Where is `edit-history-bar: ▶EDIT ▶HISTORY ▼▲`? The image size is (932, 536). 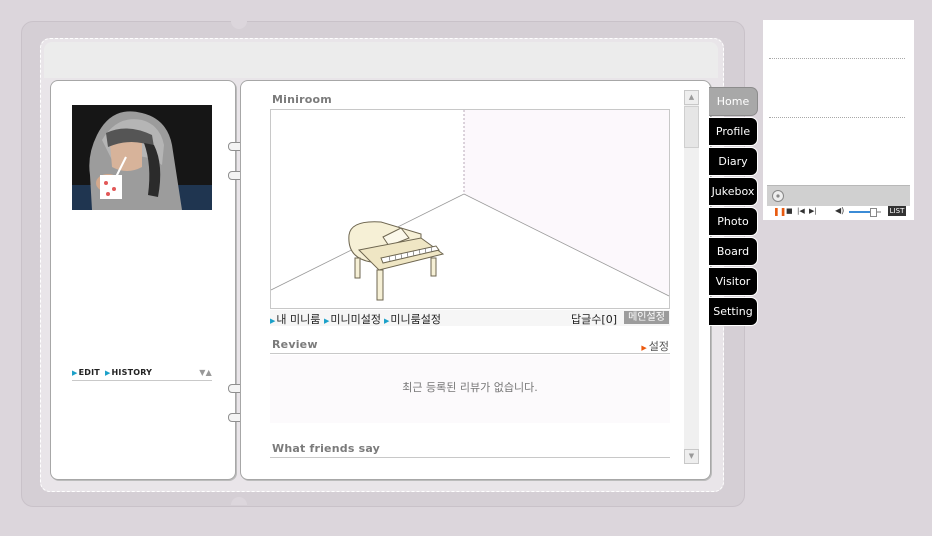
edit-history-bar: ▶EDIT ▶HISTORY ▼▲ is located at coordinates (142, 374).